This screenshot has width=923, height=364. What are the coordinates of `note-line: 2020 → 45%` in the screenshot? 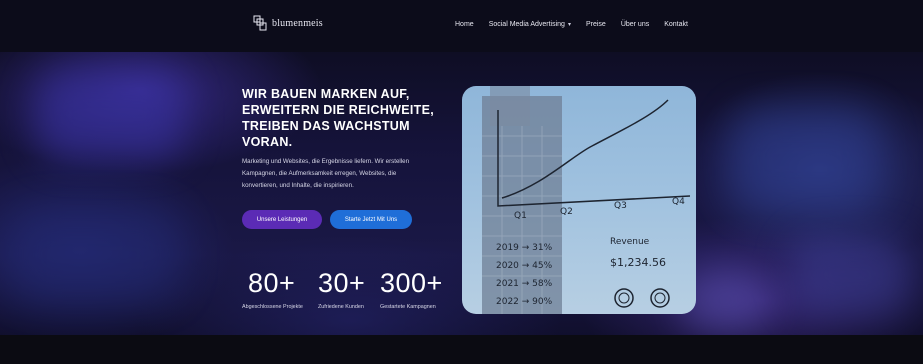 It's located at (524, 266).